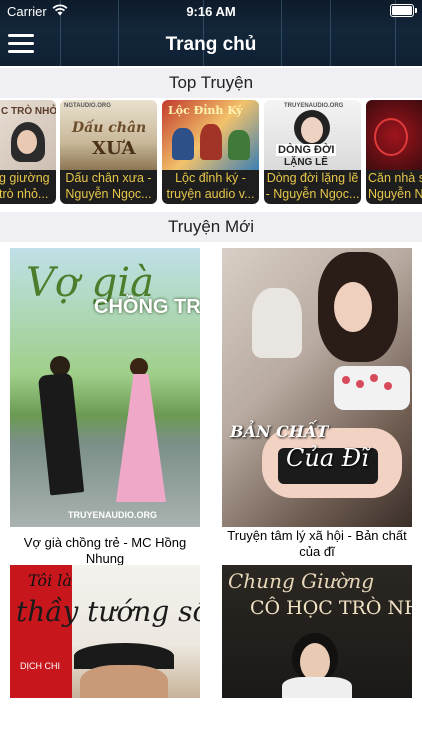  What do you see at coordinates (403, 10) in the screenshot?
I see `battery-icon` at bounding box center [403, 10].